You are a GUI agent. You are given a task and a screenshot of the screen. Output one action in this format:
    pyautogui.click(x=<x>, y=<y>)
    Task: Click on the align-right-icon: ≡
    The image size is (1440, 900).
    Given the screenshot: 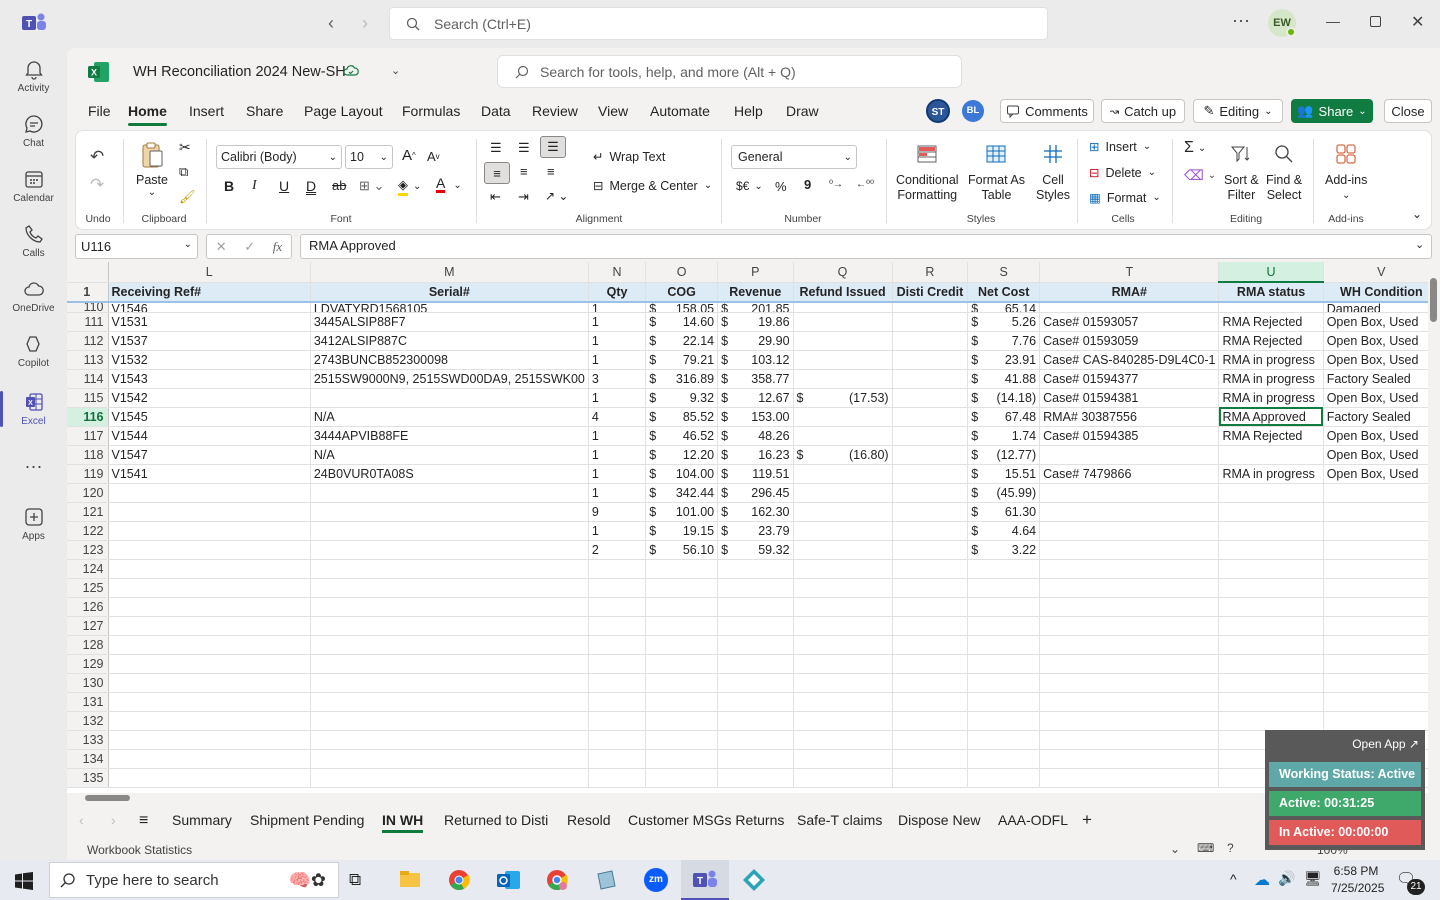 What is the action you would take?
    pyautogui.click(x=551, y=171)
    